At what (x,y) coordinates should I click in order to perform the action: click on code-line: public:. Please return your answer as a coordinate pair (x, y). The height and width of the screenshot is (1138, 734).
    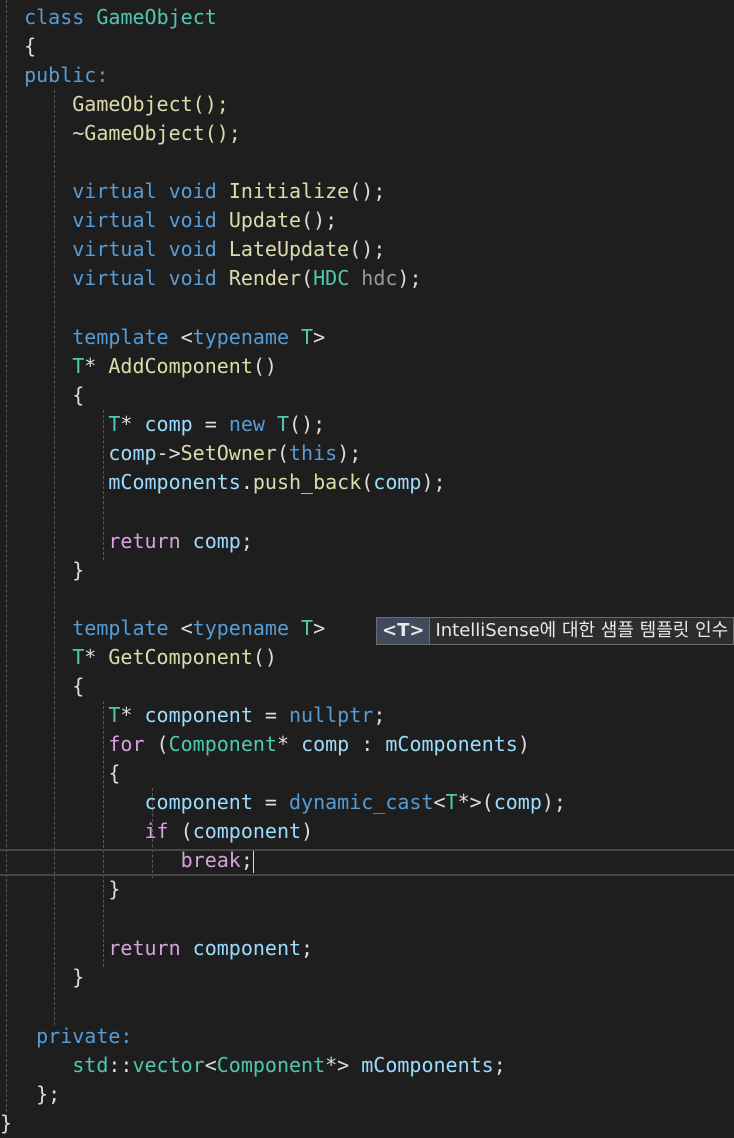
    Looking at the image, I should click on (54, 75).